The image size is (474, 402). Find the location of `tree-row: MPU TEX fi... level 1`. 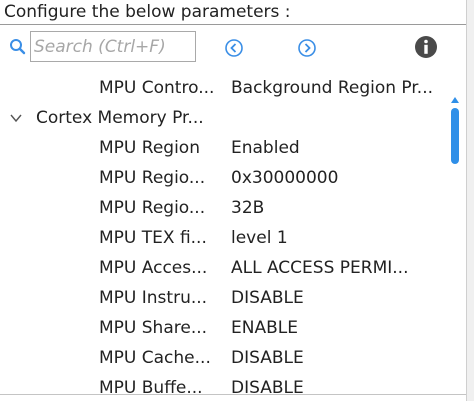

tree-row: MPU TEX fi... level 1 is located at coordinates (225, 239).